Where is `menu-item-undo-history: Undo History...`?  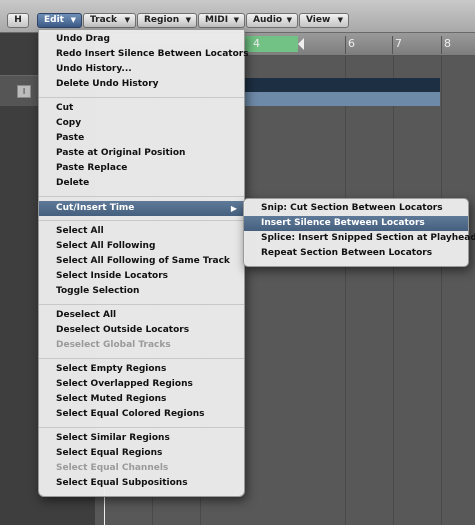 menu-item-undo-history: Undo History... is located at coordinates (141, 69).